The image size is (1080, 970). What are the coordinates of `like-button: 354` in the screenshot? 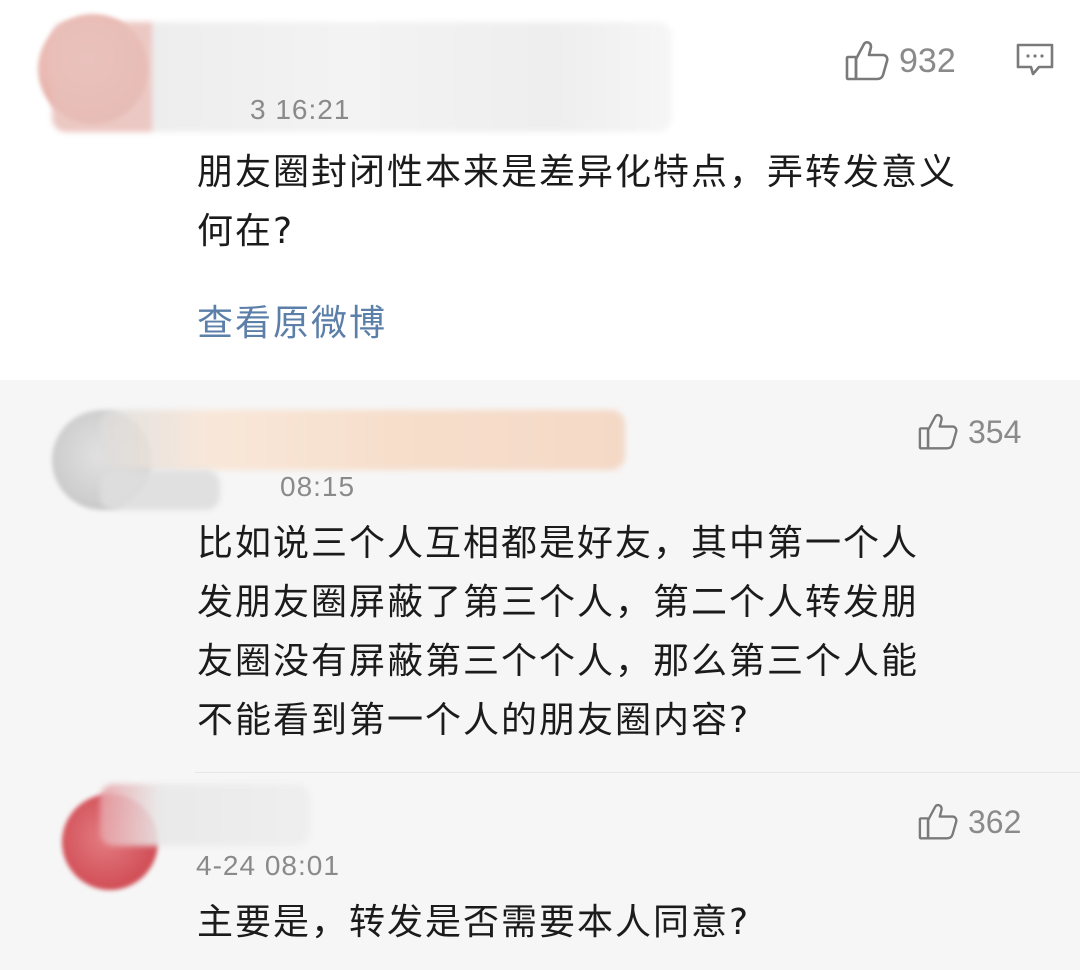 It's located at (969, 432).